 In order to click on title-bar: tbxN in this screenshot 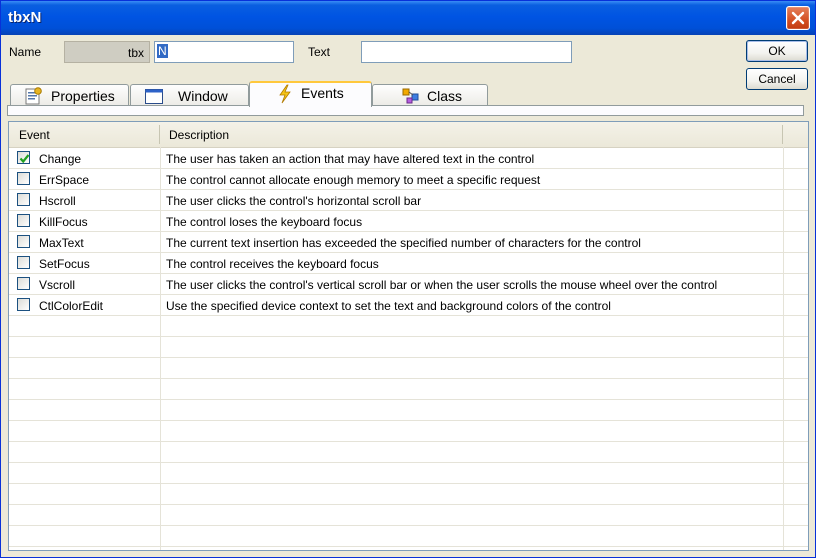, I will do `click(408, 18)`.